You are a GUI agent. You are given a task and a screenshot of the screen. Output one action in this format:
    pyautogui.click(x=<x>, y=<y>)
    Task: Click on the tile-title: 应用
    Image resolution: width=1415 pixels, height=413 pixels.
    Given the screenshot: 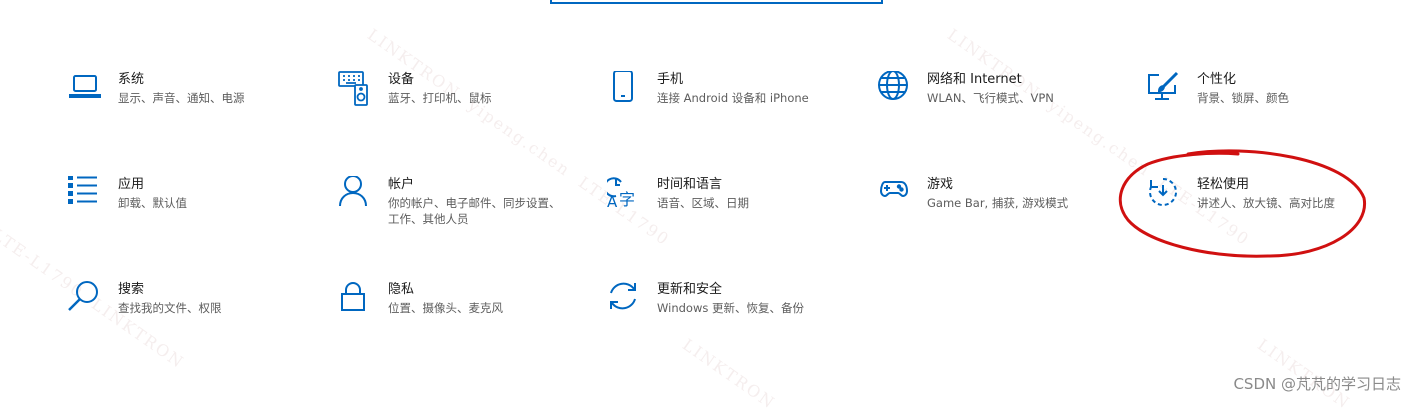 What is the action you would take?
    pyautogui.click(x=131, y=184)
    